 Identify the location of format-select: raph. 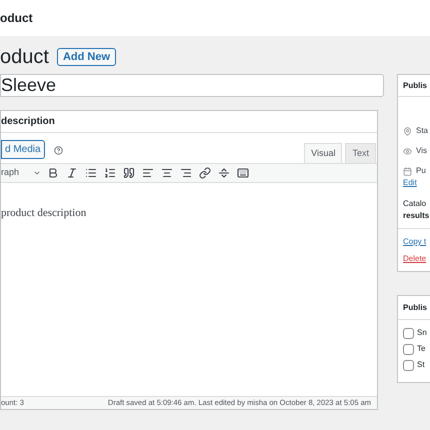
(21, 173).